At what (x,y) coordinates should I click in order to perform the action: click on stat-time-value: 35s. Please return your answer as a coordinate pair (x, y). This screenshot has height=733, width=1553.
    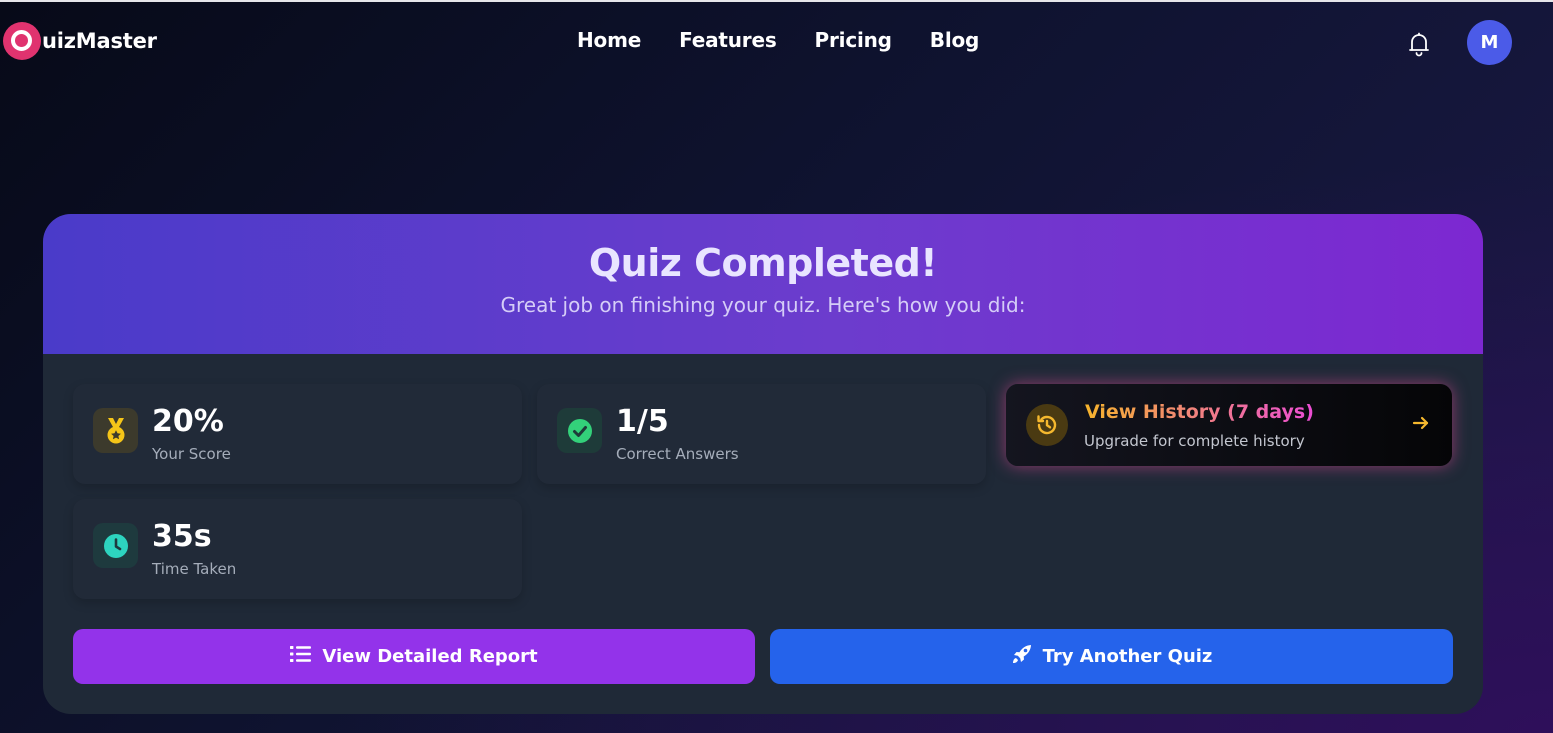
    Looking at the image, I should click on (182, 536).